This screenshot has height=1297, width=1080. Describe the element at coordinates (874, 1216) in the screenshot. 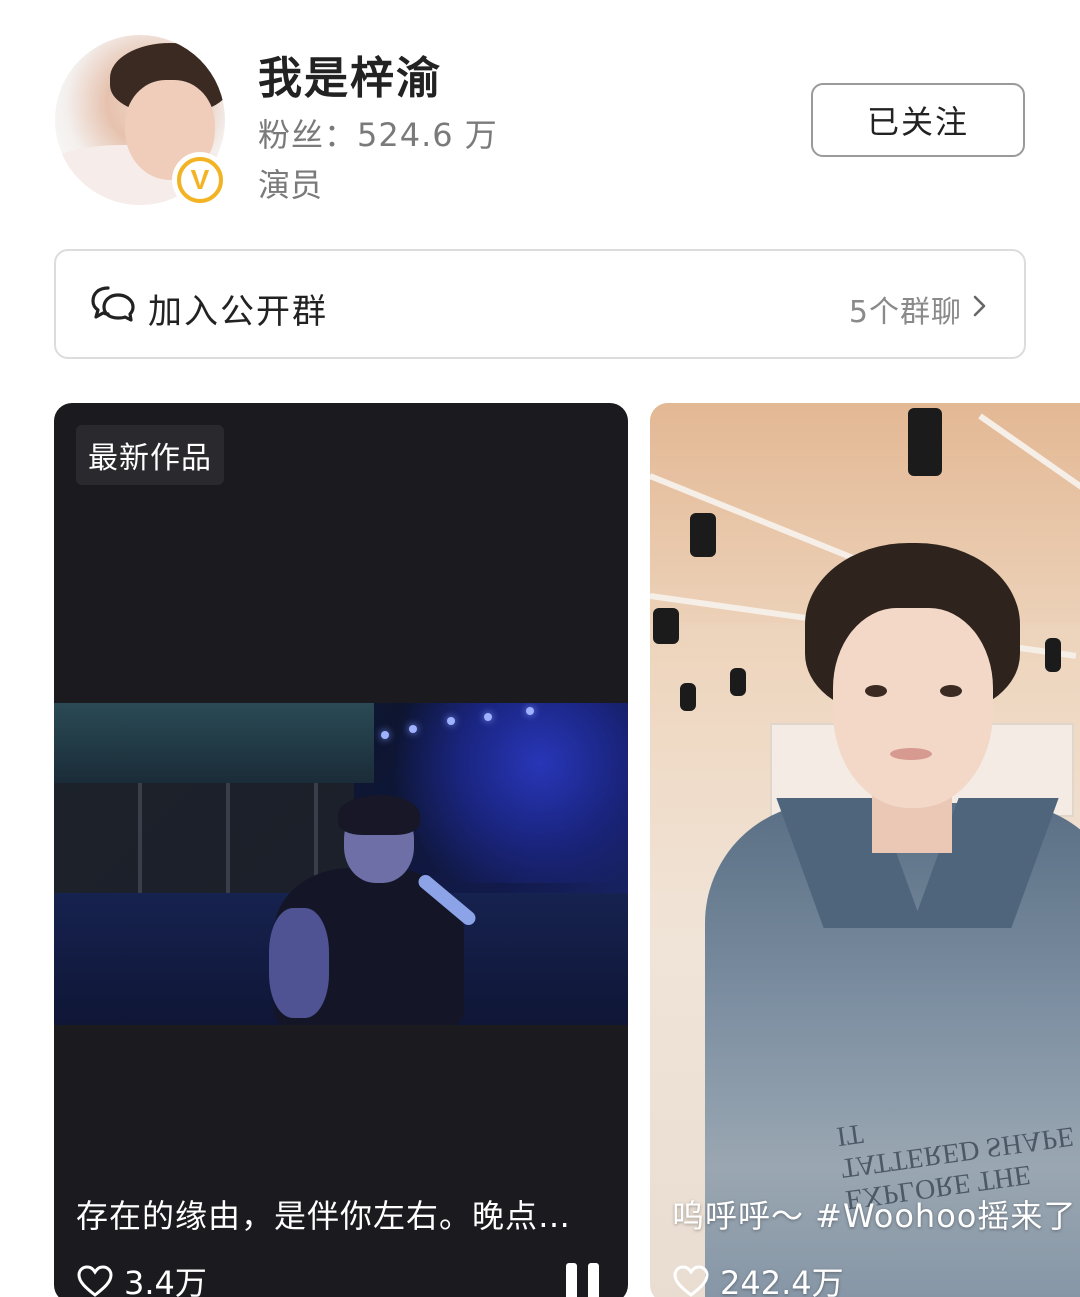

I see `video-caption: 呜呼呼～ #Woohoo摇来了` at that location.